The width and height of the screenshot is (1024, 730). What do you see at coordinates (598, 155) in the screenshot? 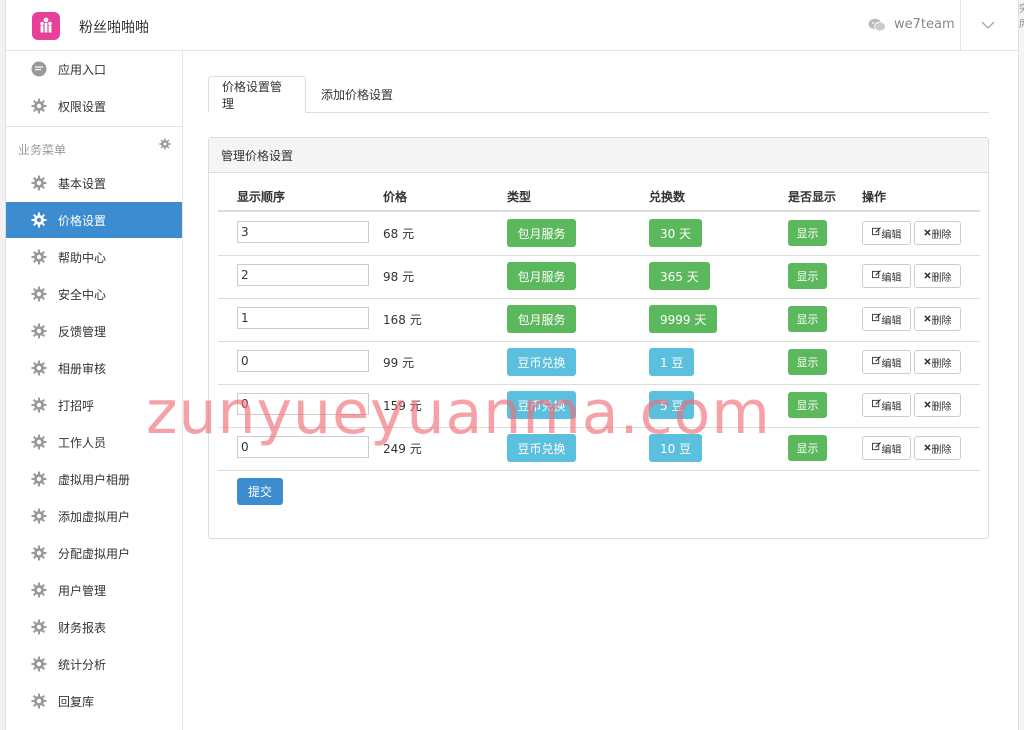
I see `panel-title: 管理价格设置` at bounding box center [598, 155].